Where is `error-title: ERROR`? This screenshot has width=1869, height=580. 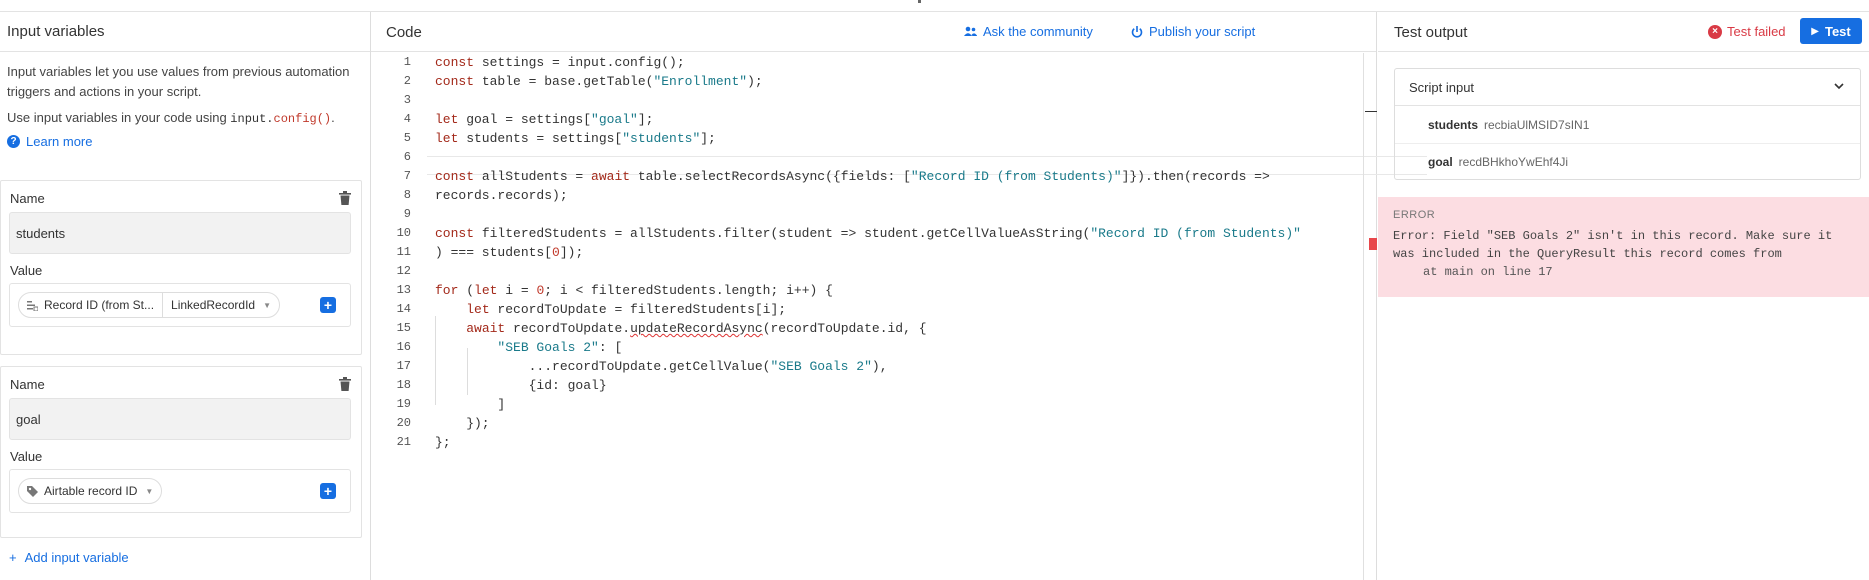
error-title: ERROR is located at coordinates (1414, 215).